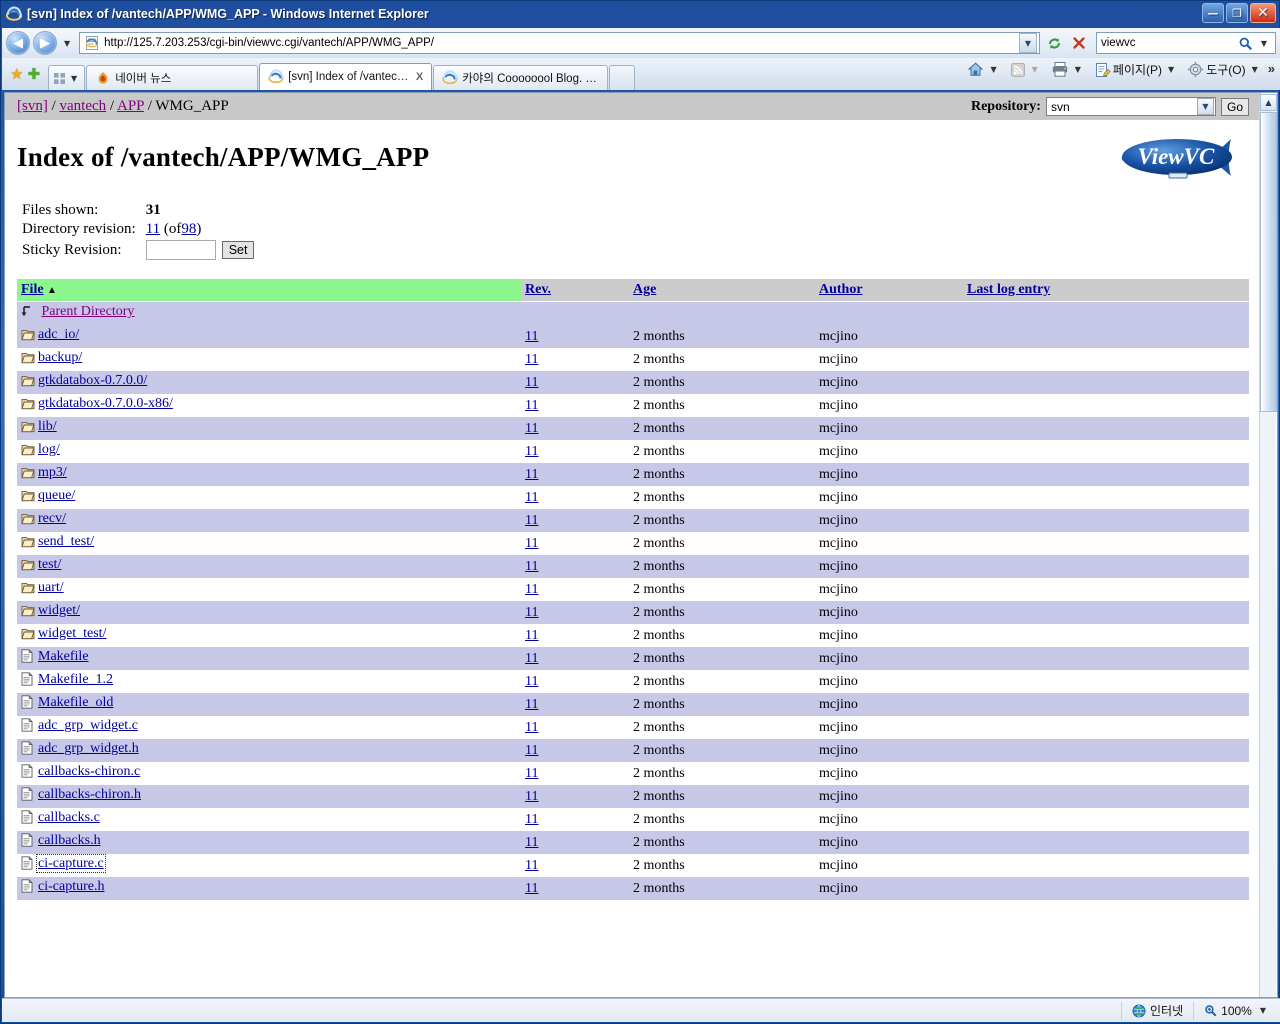 The image size is (1280, 1024). What do you see at coordinates (71, 886) in the screenshot?
I see `file-link: ci-capture.h` at bounding box center [71, 886].